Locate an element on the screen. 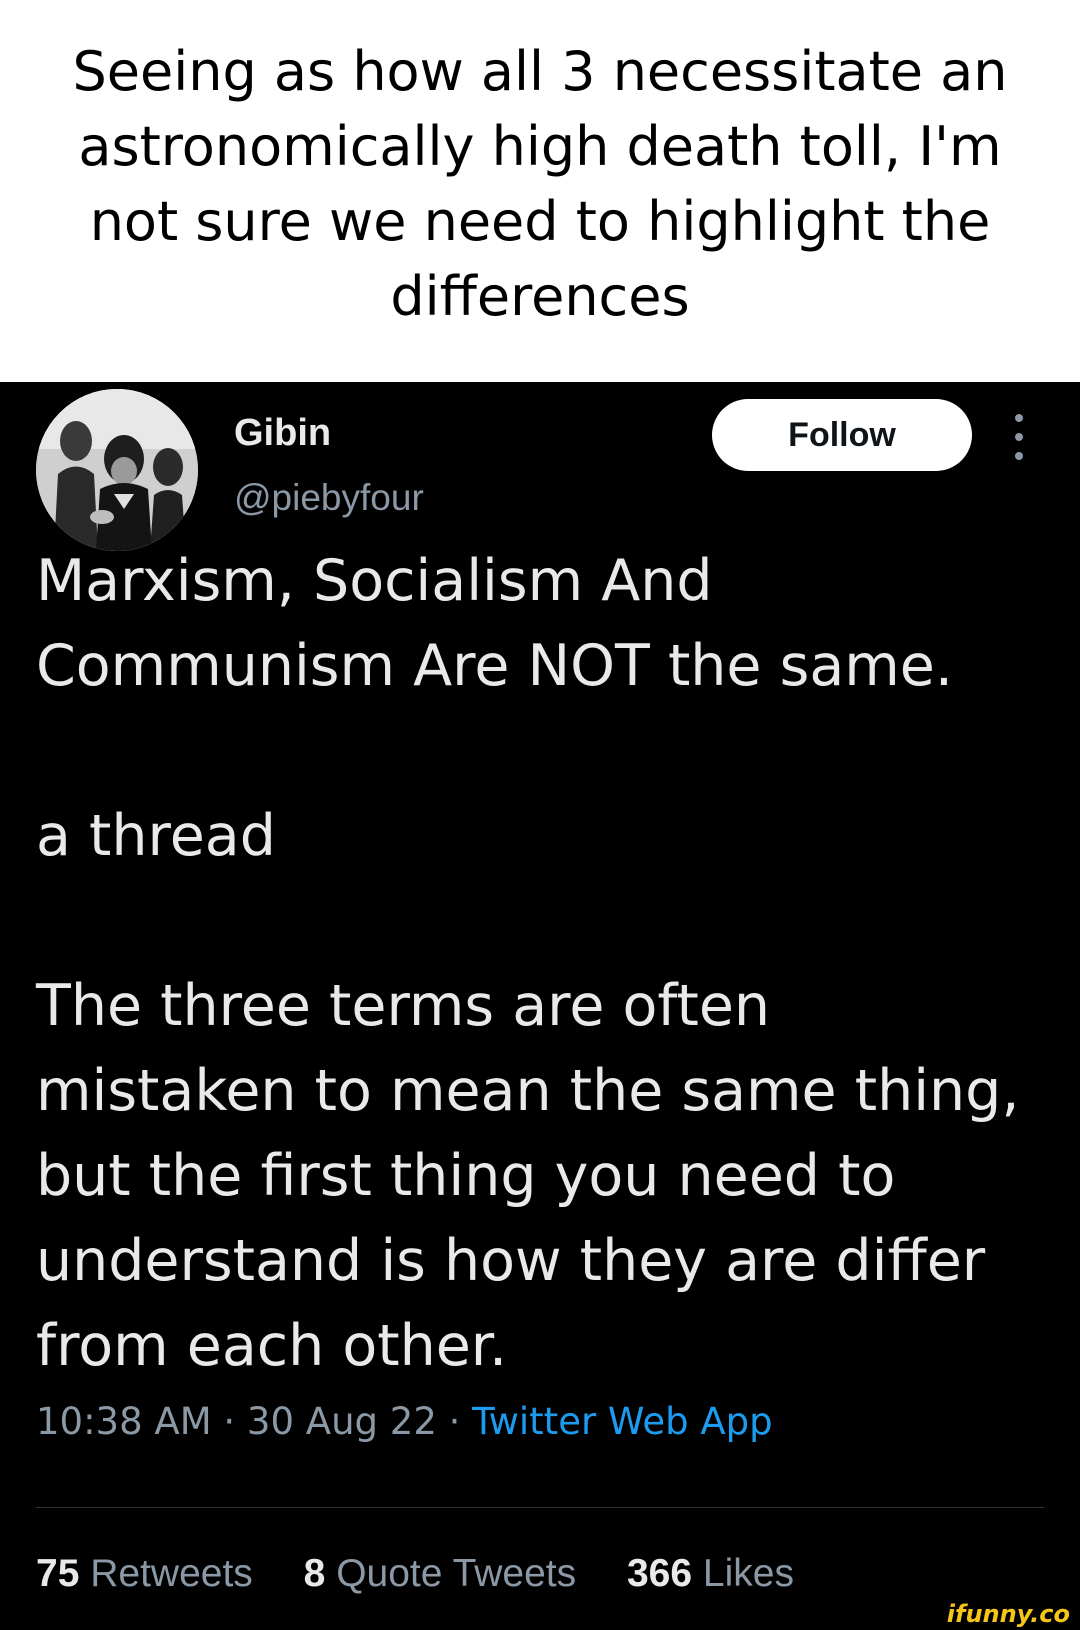 The height and width of the screenshot is (1630, 1080). display-name: Gibin is located at coordinates (282, 433).